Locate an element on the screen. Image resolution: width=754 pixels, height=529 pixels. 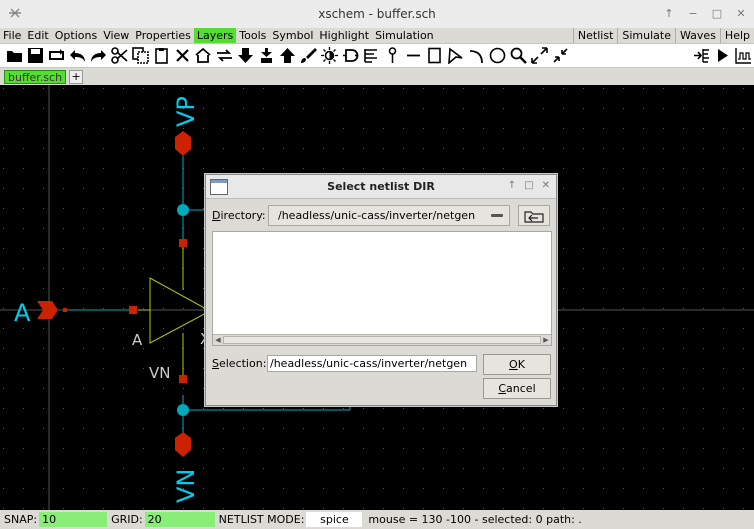
vp-label: VP is located at coordinates (186, 111).